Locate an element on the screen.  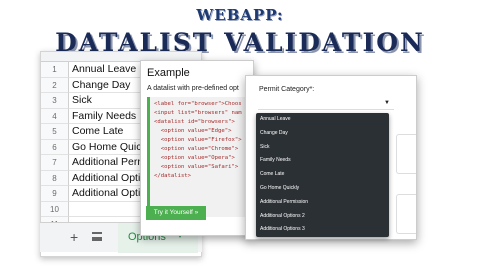
row-number: 6 is located at coordinates (55, 147).